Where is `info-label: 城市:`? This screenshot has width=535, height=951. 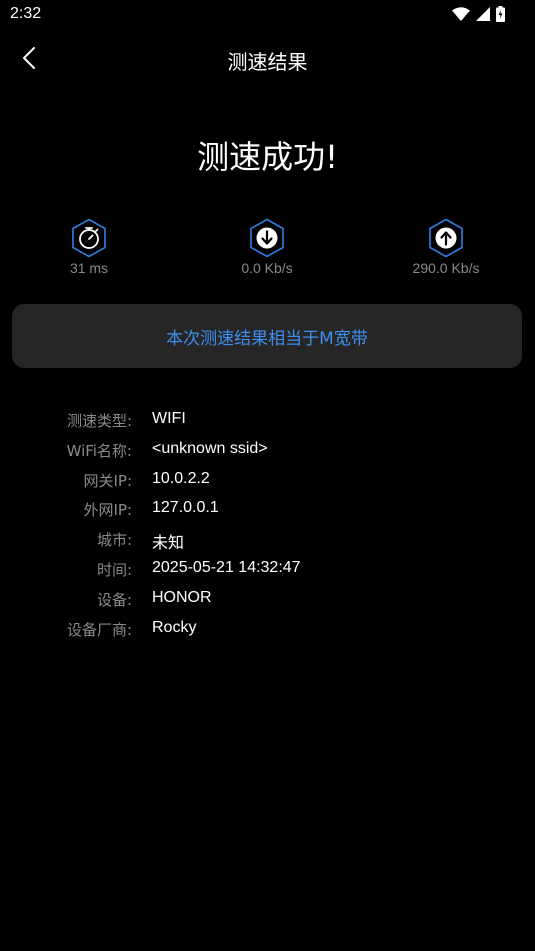 info-label: 城市: is located at coordinates (114, 540).